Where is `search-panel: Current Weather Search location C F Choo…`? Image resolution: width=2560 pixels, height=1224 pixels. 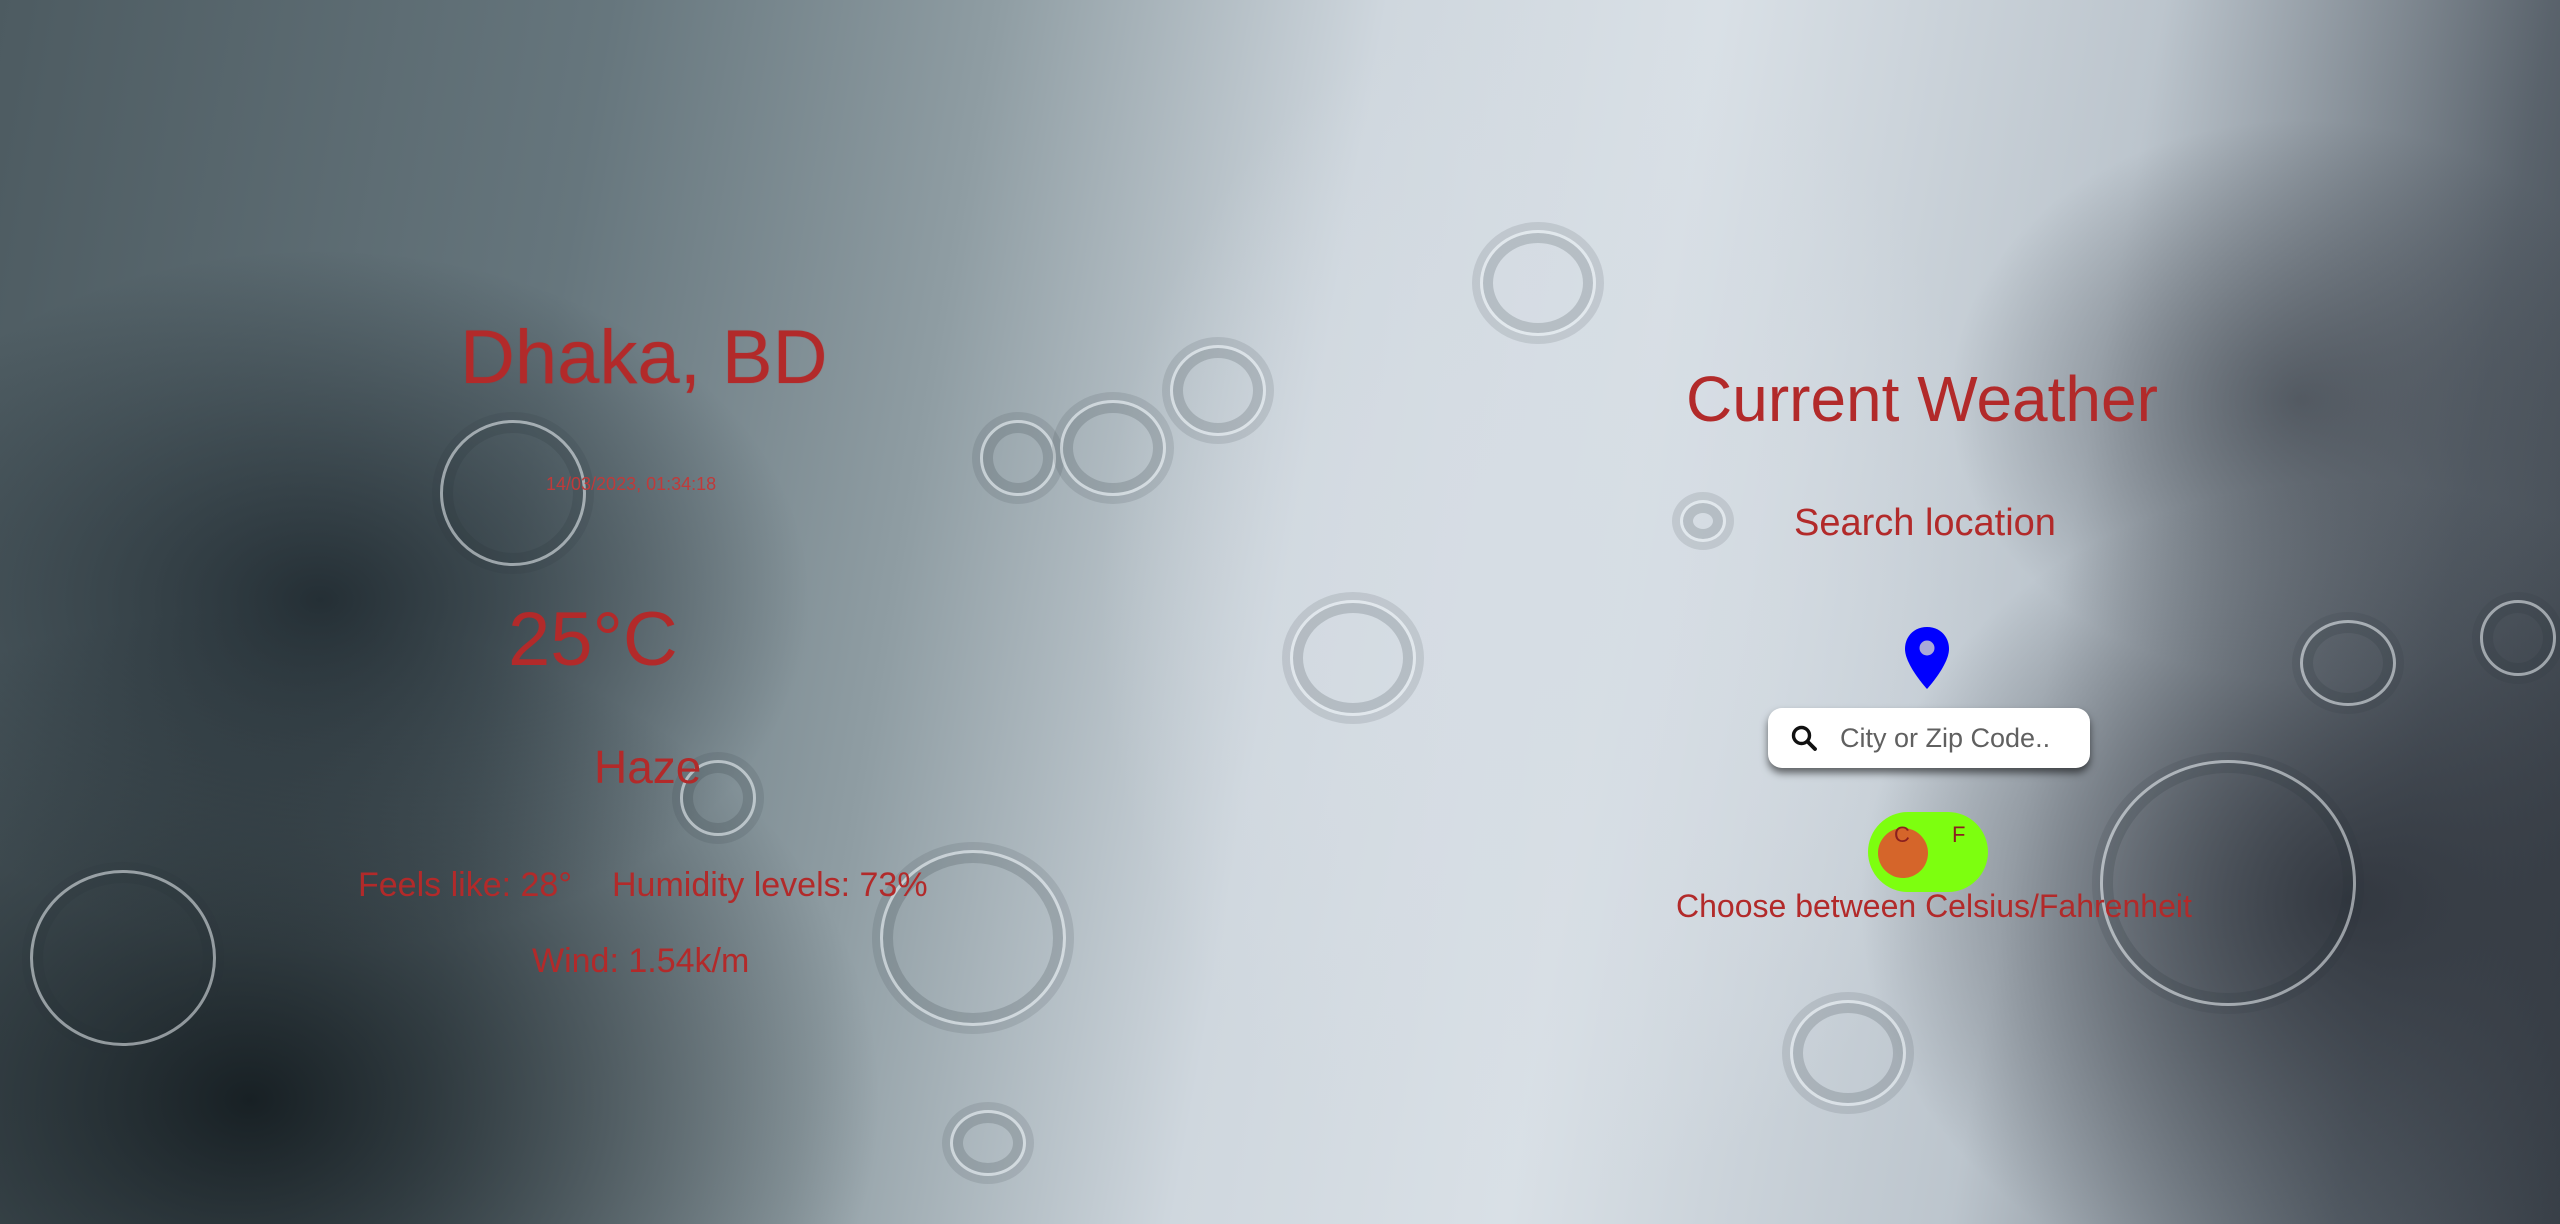 search-panel: Current Weather Search location C F Choo… is located at coordinates (1930, 650).